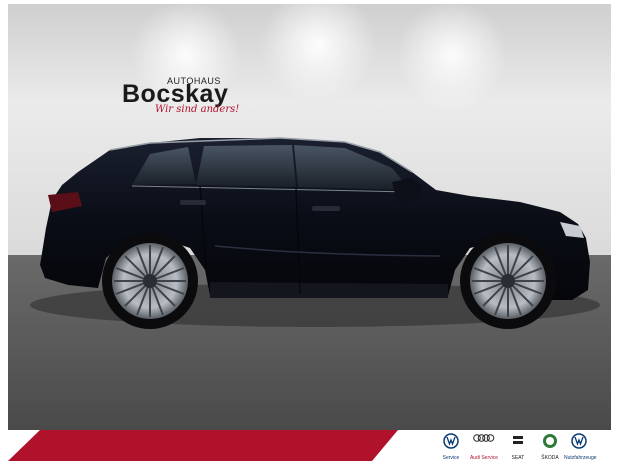 This screenshot has height=461, width=619. What do you see at coordinates (451, 447) in the screenshot?
I see `vw-logo-icon: Service` at bounding box center [451, 447].